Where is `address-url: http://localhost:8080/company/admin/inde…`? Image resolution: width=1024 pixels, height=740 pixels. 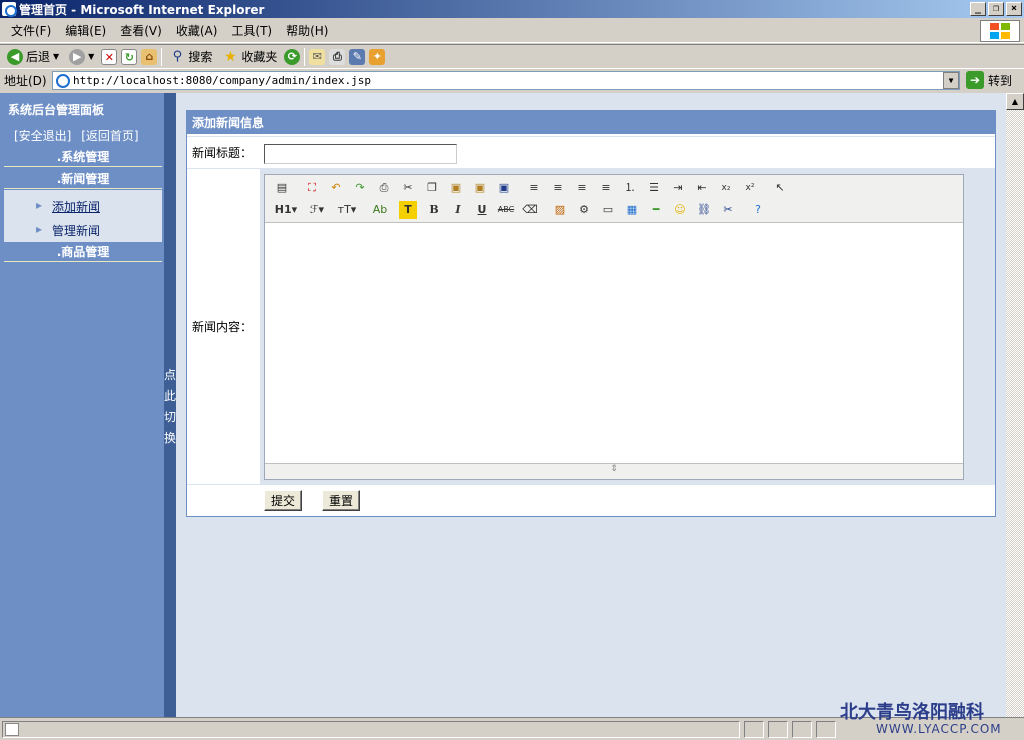
address-url: http://localhost:8080/company/admin/inde… is located at coordinates (222, 80).